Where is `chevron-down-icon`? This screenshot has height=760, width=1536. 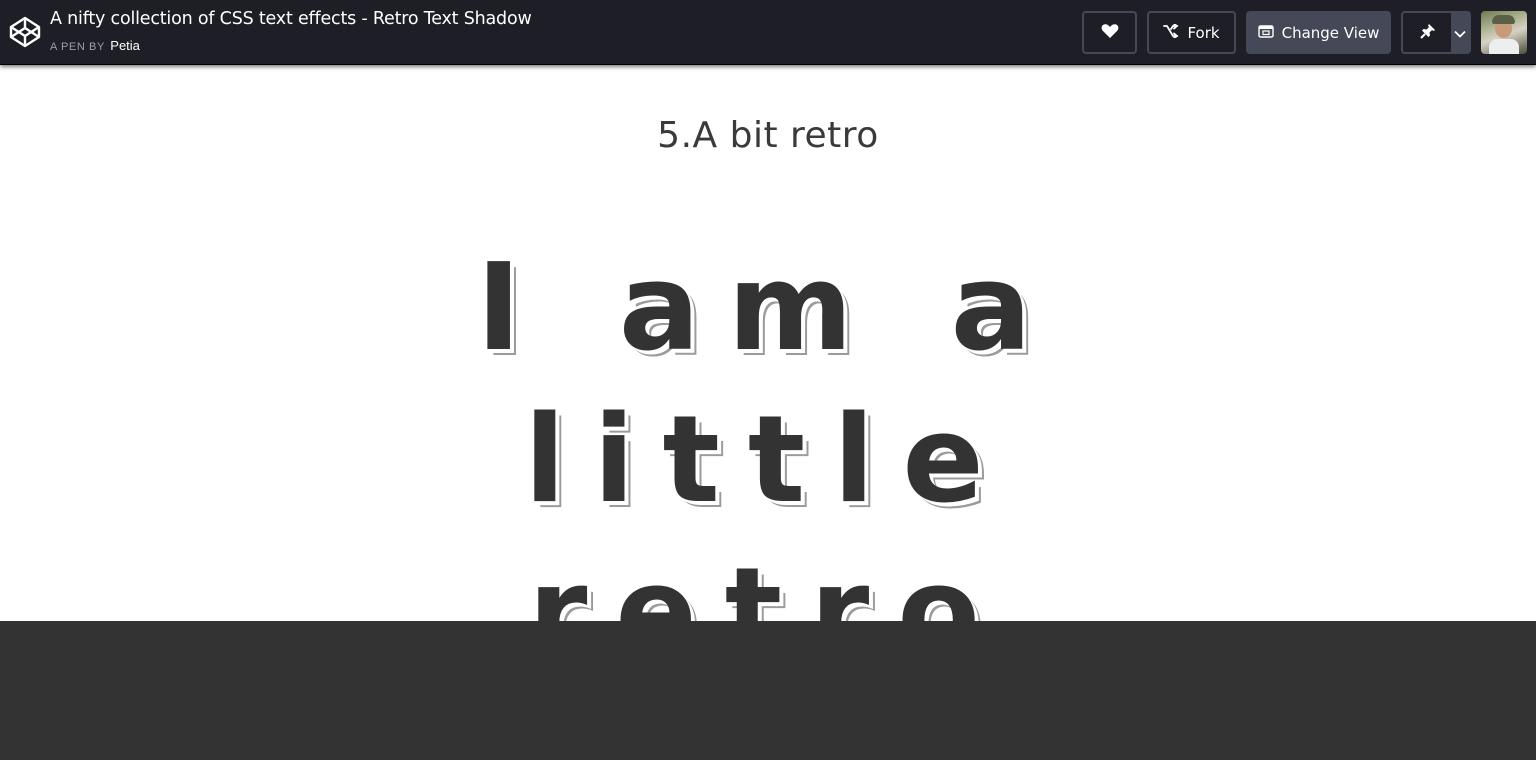
chevron-down-icon is located at coordinates (1460, 33).